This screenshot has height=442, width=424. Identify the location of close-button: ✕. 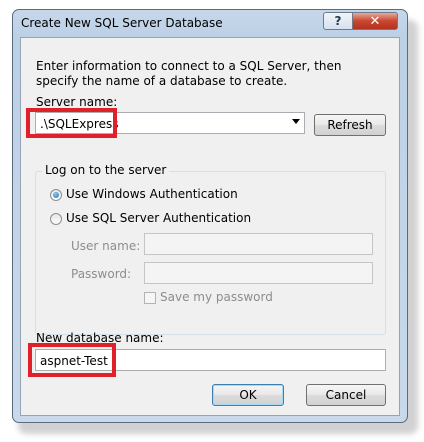
(375, 21).